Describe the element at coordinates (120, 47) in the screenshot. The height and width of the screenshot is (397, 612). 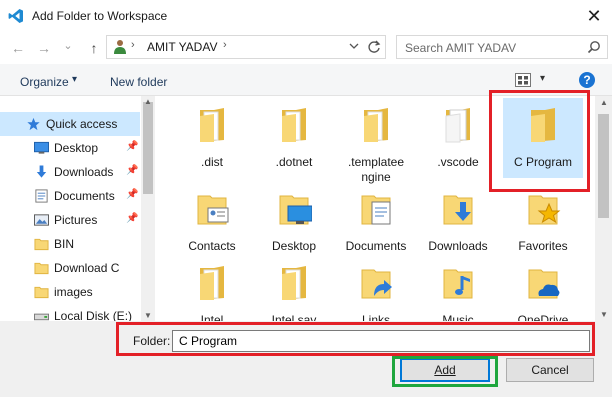
I see `user-folder-icon` at that location.